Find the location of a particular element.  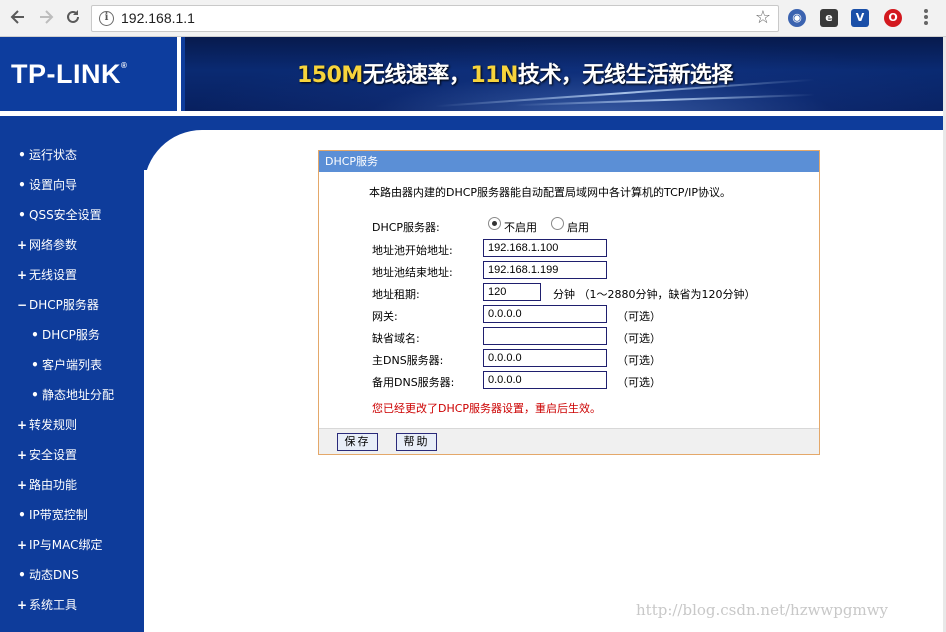

banner-slogan: 150M无线速率，11N技术，无线生活新选择 is located at coordinates (515, 75).